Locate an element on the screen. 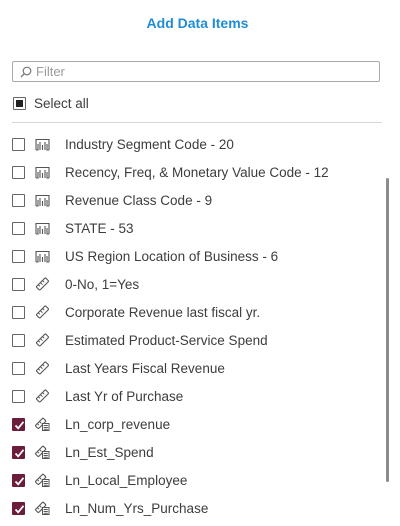 This screenshot has width=400, height=526. data-item-row: Ln_Est_Spend is located at coordinates (83, 452).